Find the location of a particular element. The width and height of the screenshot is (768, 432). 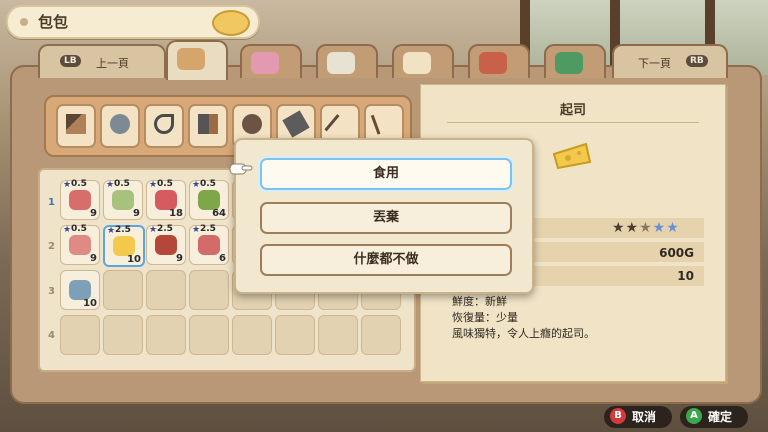

row-number: 1 is located at coordinates (51, 202).